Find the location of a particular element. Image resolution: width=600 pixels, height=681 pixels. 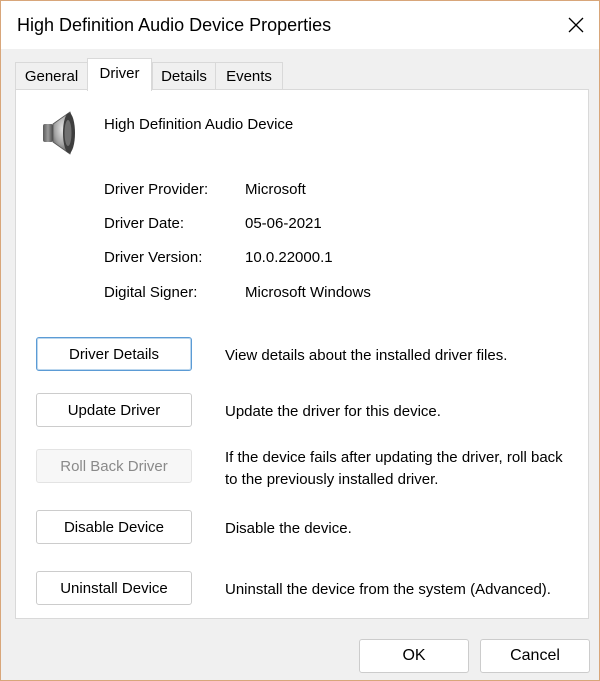

close-icon is located at coordinates (576, 25).